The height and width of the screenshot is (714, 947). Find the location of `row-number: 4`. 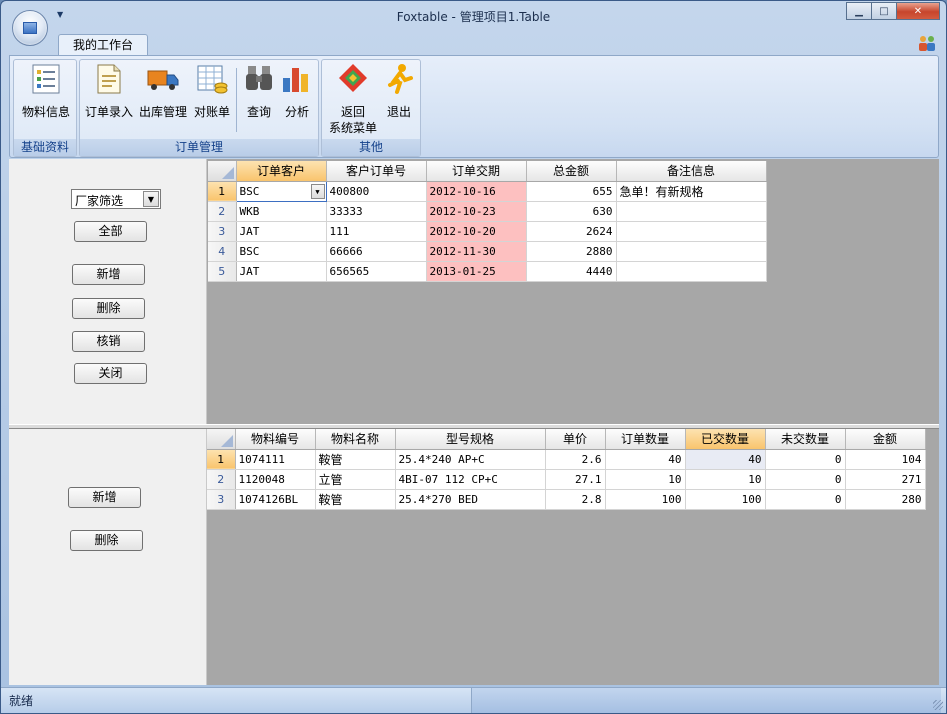

row-number: 4 is located at coordinates (222, 251).